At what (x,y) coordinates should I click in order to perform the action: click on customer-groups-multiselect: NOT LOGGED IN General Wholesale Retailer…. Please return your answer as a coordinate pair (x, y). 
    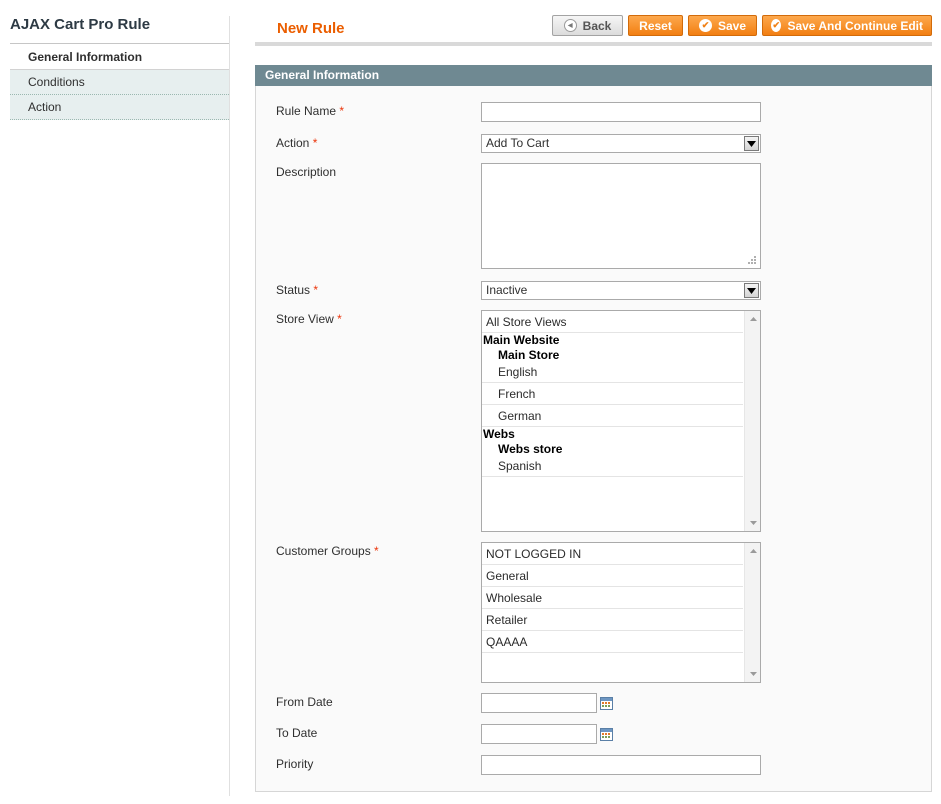
    Looking at the image, I should click on (621, 612).